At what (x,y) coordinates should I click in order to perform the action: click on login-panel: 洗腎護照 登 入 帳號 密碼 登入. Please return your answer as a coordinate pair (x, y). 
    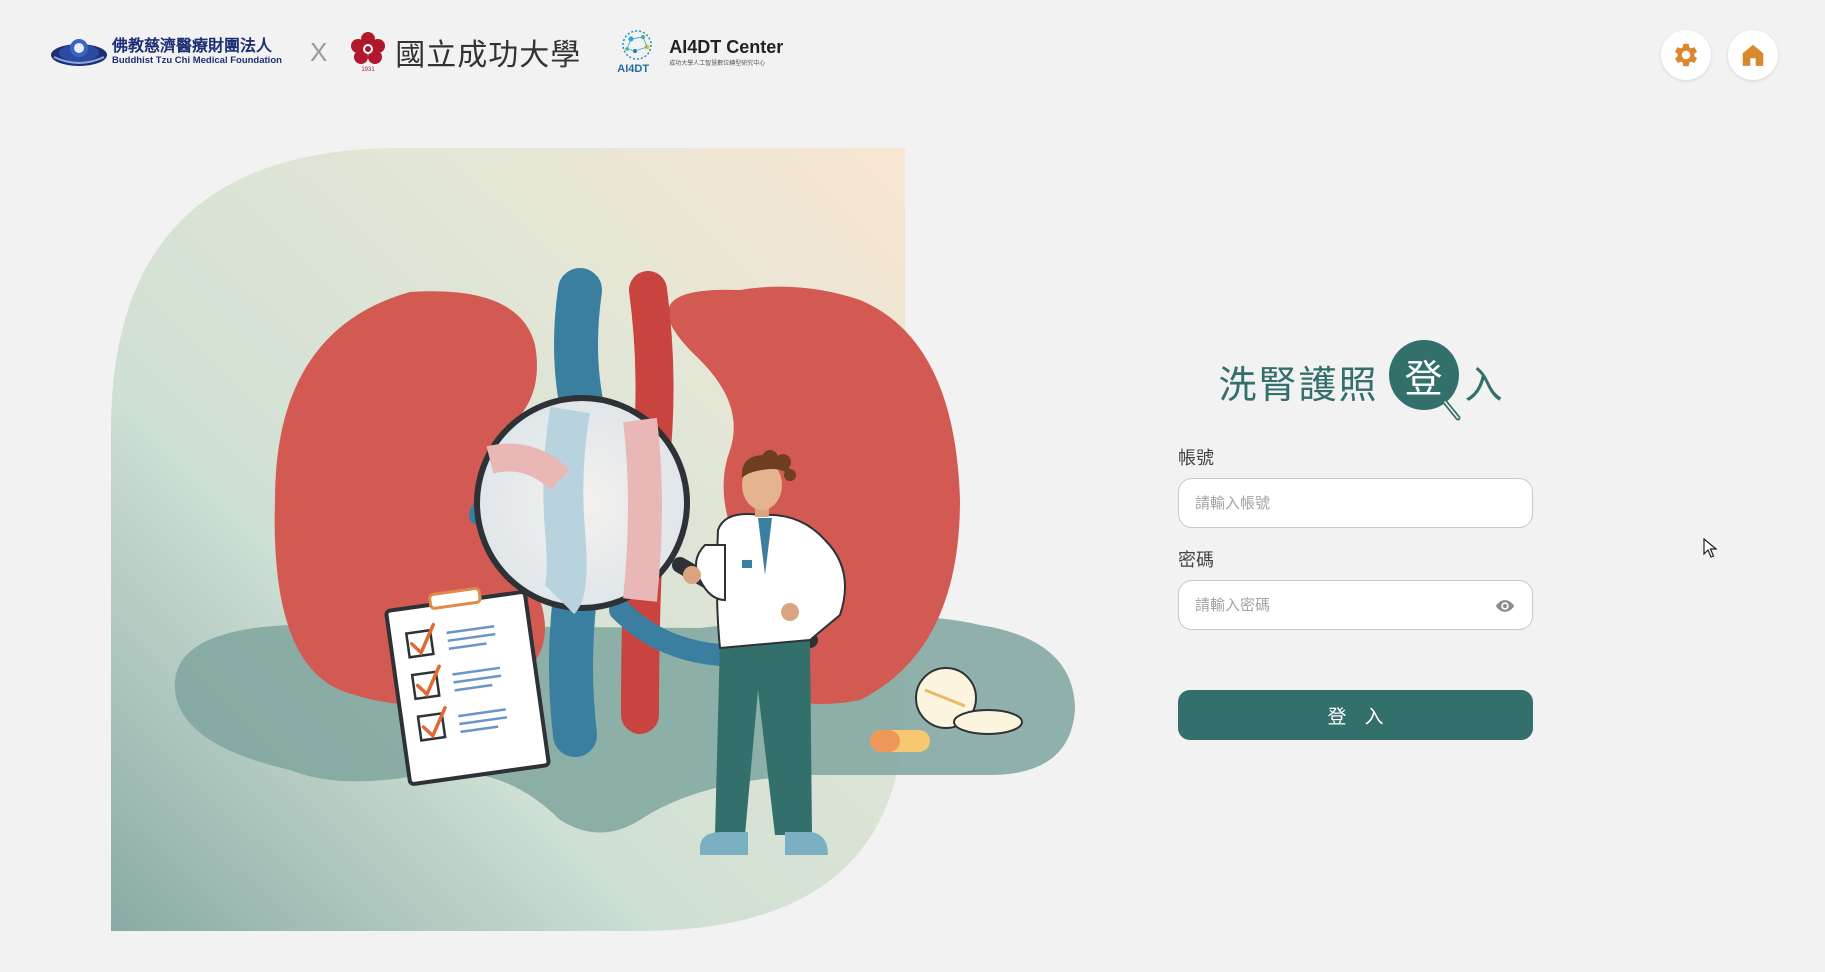
    Looking at the image, I should click on (1355, 539).